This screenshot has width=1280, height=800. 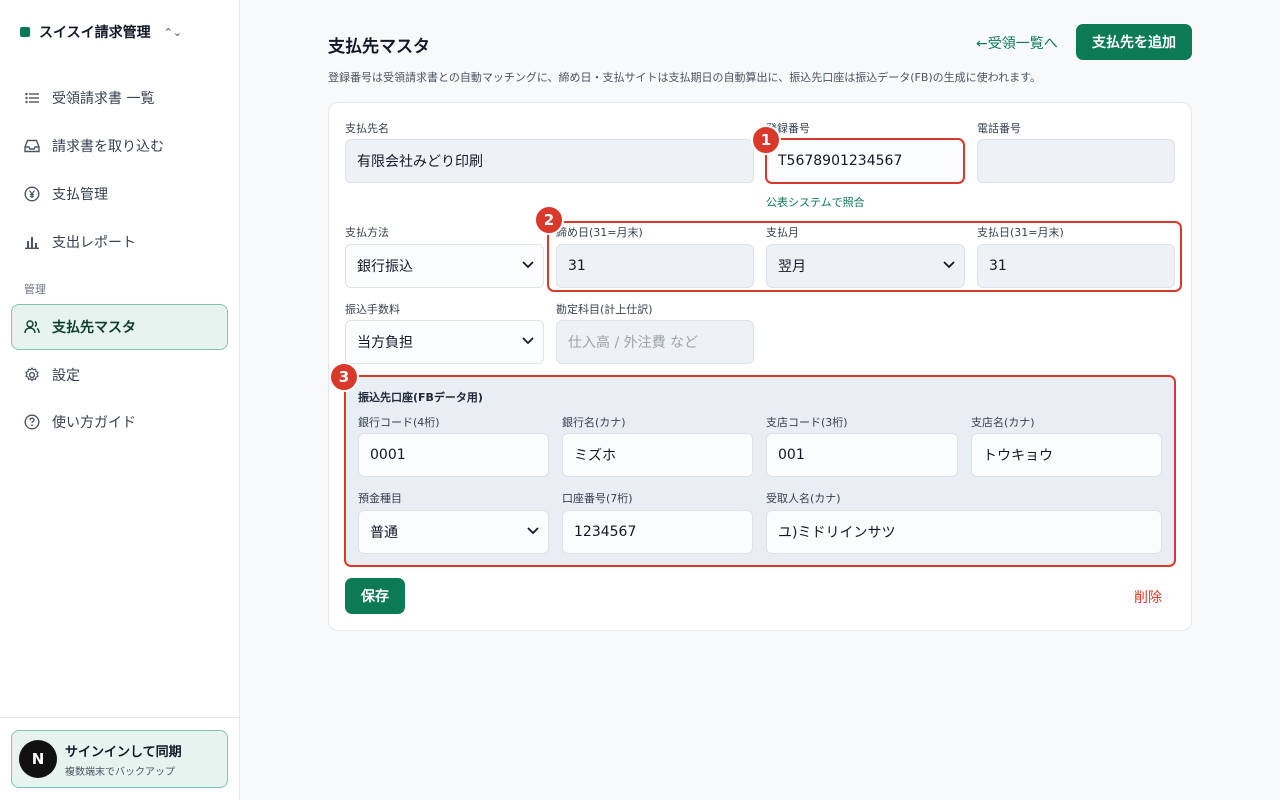 I want to click on transfer-fee-value: 当方負担, so click(x=385, y=343).